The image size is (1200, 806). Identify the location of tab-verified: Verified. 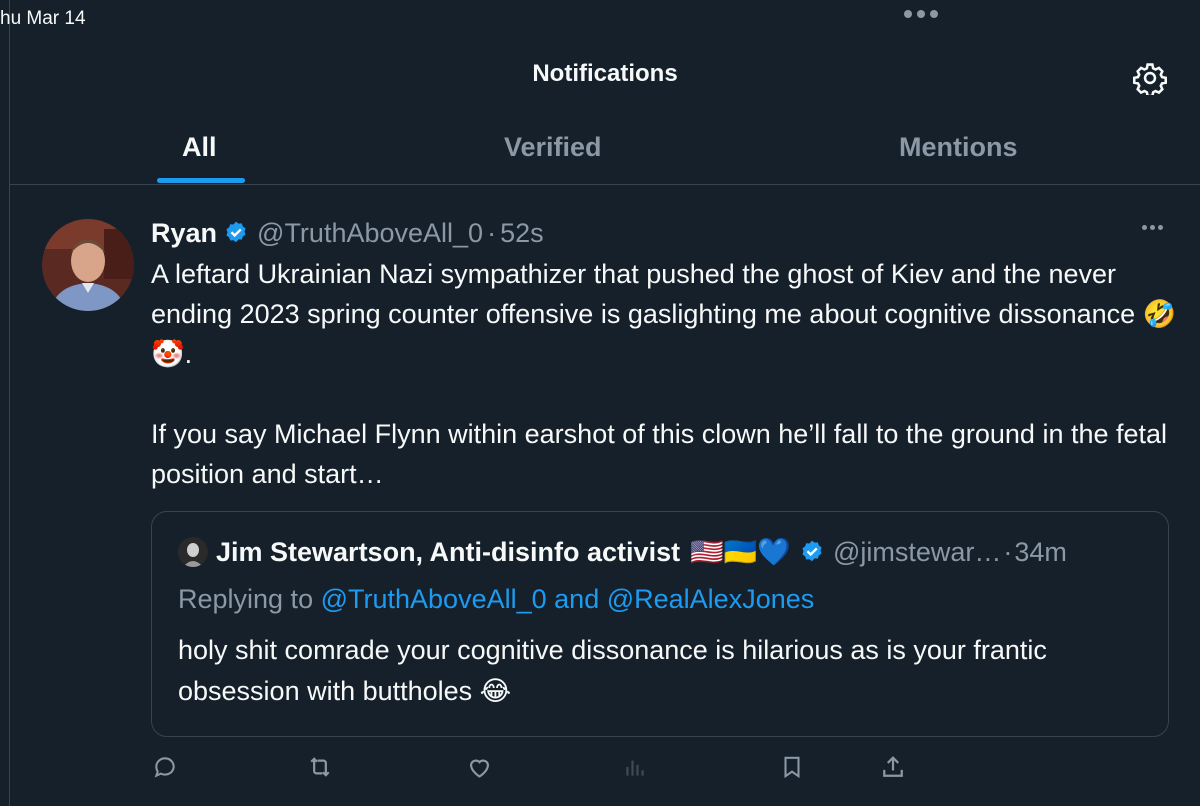
(553, 147).